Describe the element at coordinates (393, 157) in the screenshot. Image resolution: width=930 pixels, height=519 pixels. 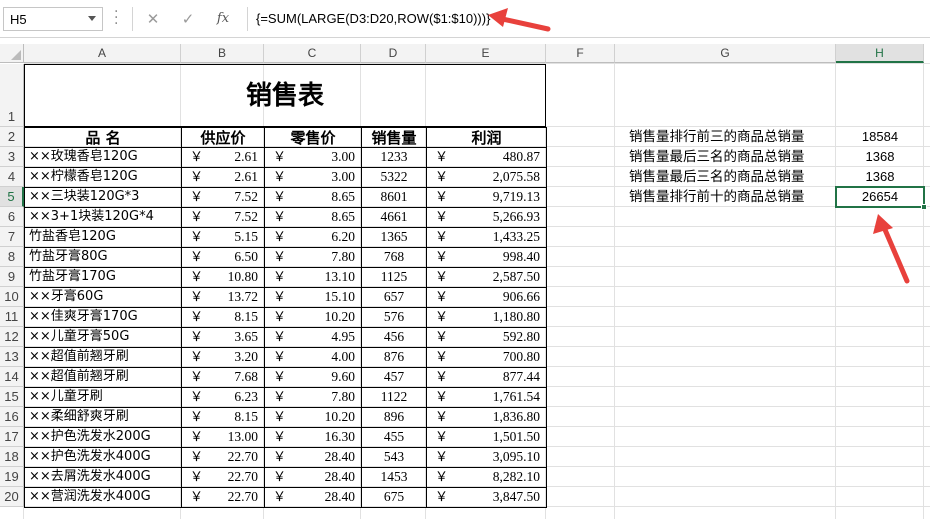
I see `quantity-cell: 1233` at that location.